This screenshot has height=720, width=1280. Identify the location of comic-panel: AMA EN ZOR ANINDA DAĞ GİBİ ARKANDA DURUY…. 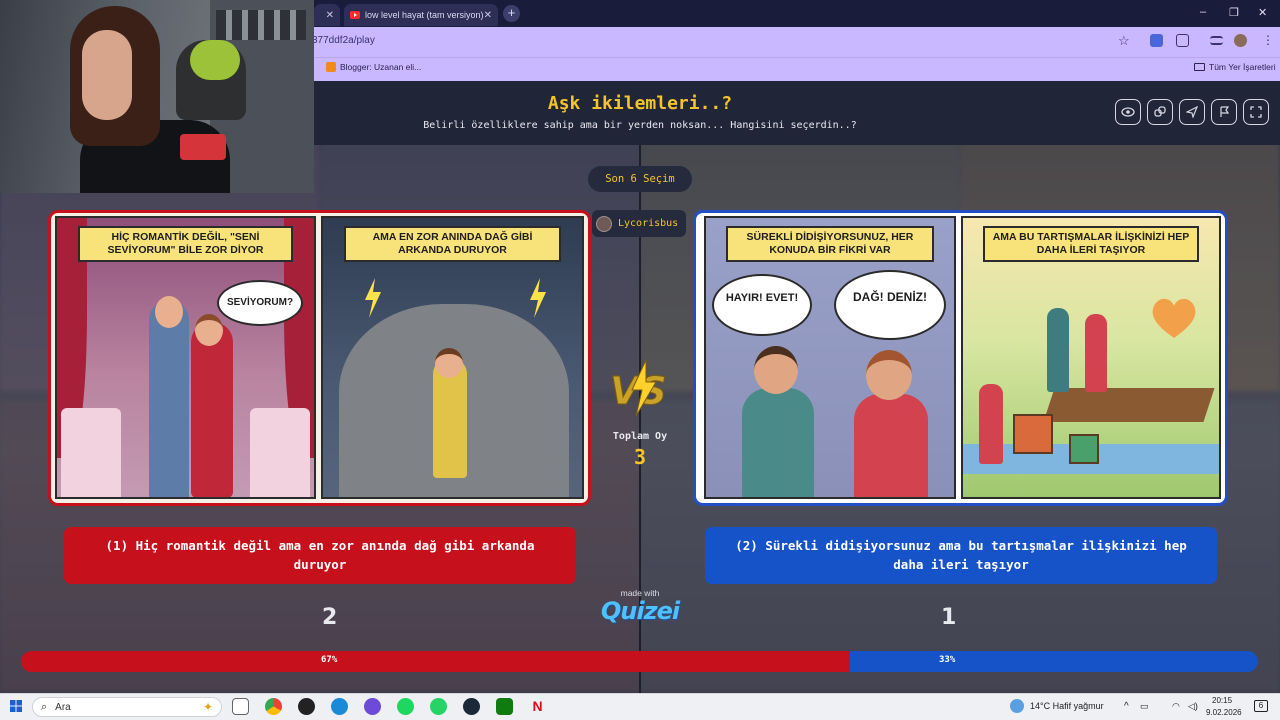
(452, 357).